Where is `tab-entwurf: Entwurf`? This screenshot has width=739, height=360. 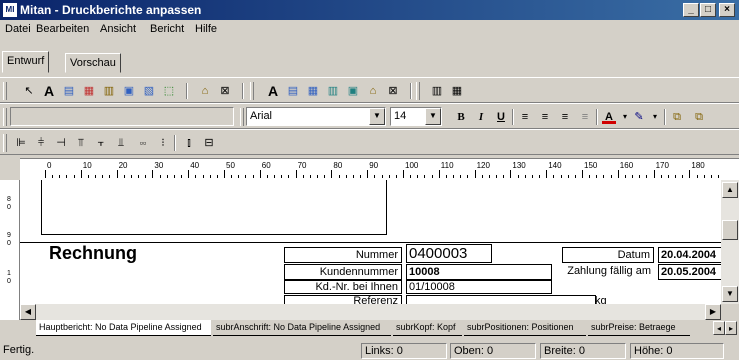
tab-entwurf: Entwurf is located at coordinates (26, 62).